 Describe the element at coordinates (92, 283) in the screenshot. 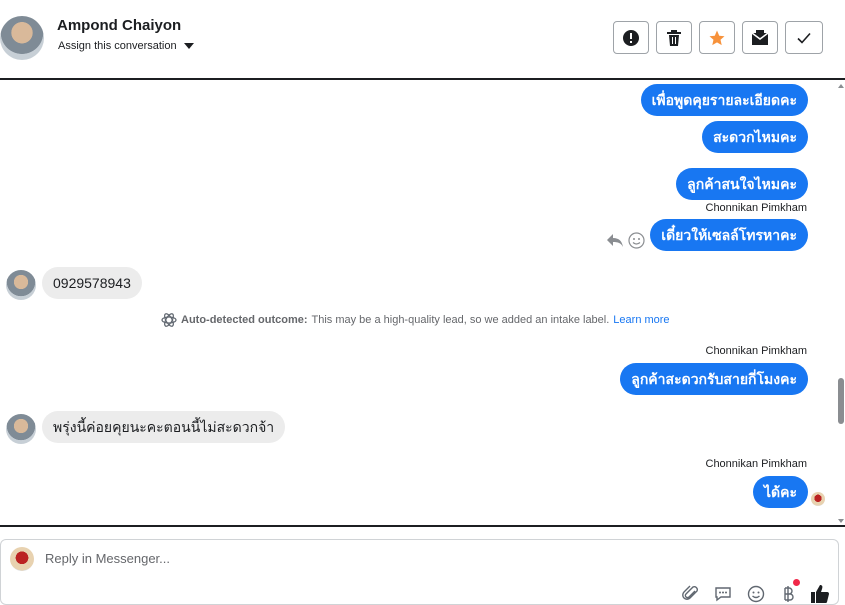

I see `incoming-message: 0929578943` at that location.